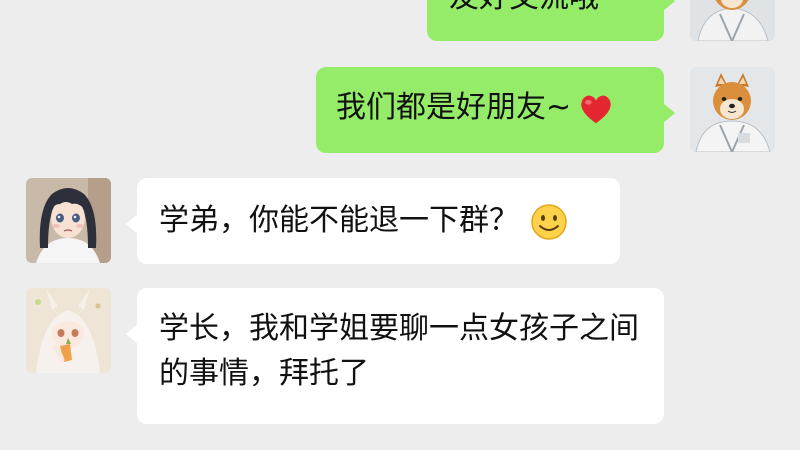 The height and width of the screenshot is (450, 800). I want to click on message-text: 友好交流哦~, so click(536, 7).